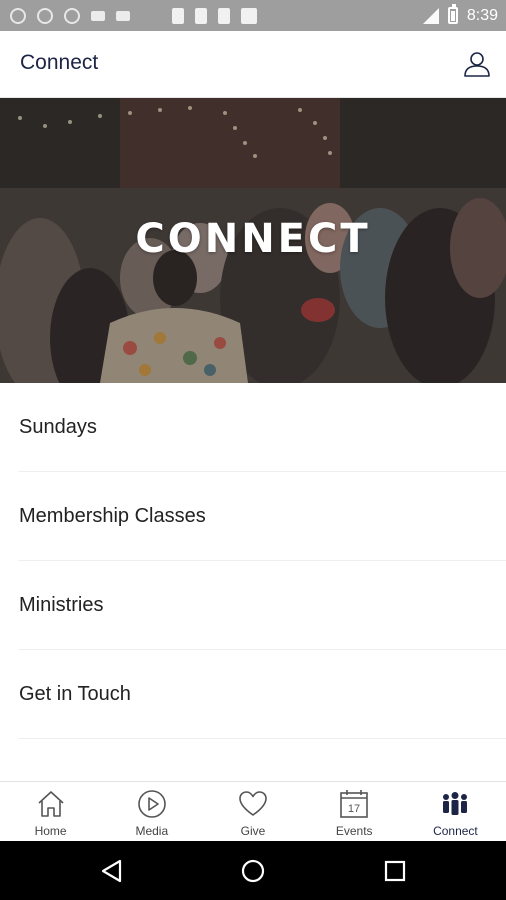 The width and height of the screenshot is (506, 900). I want to click on profile-button, so click(477, 64).